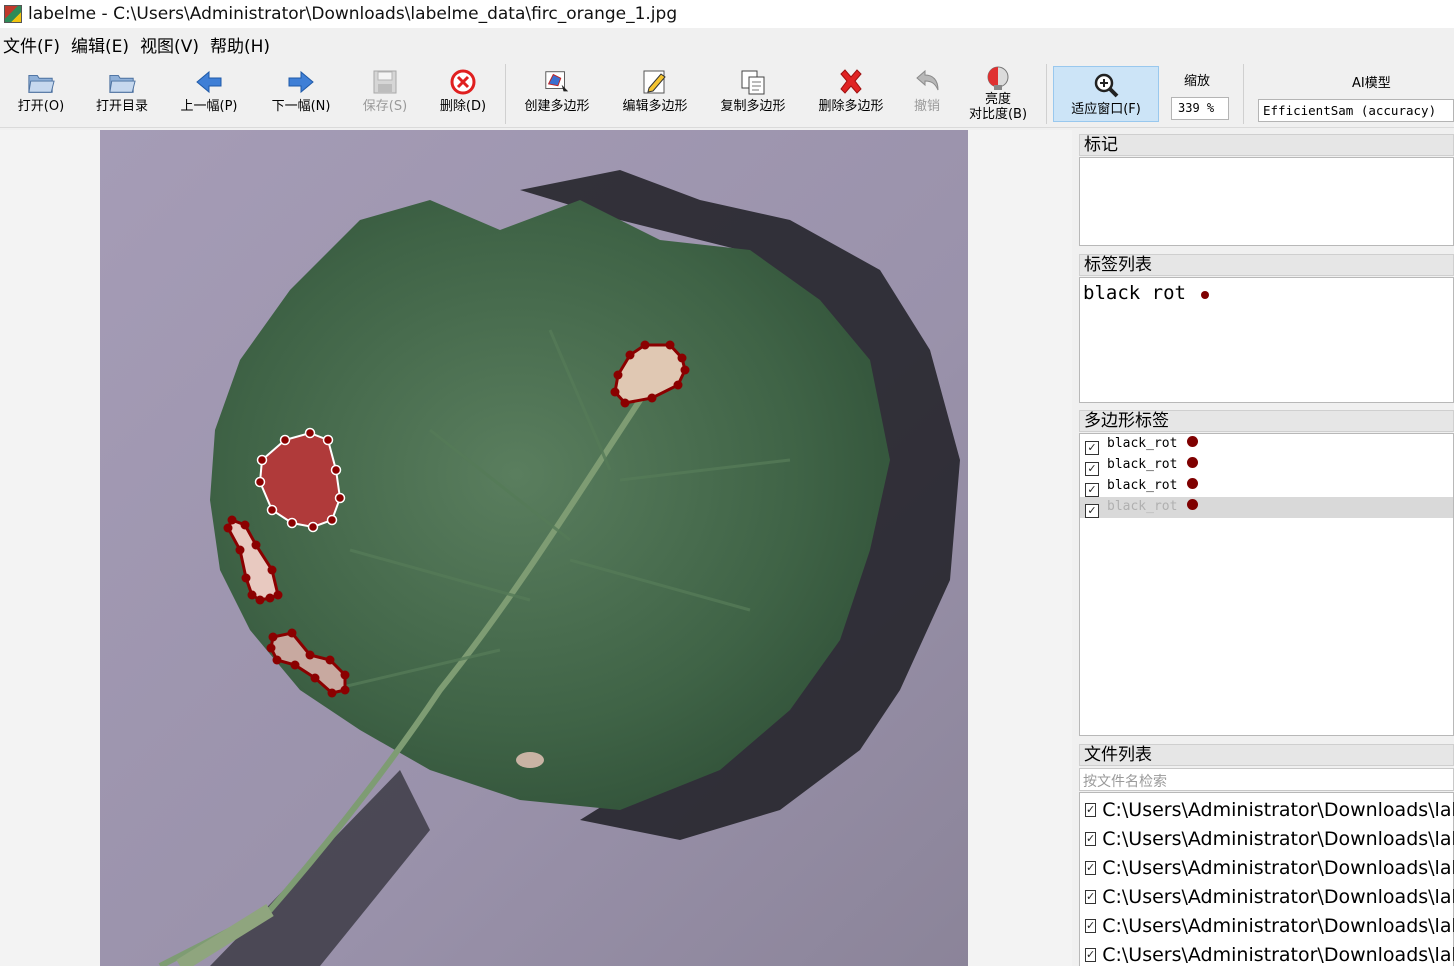  Describe the element at coordinates (209, 82) in the screenshot. I see `arrow-left-icon` at that location.